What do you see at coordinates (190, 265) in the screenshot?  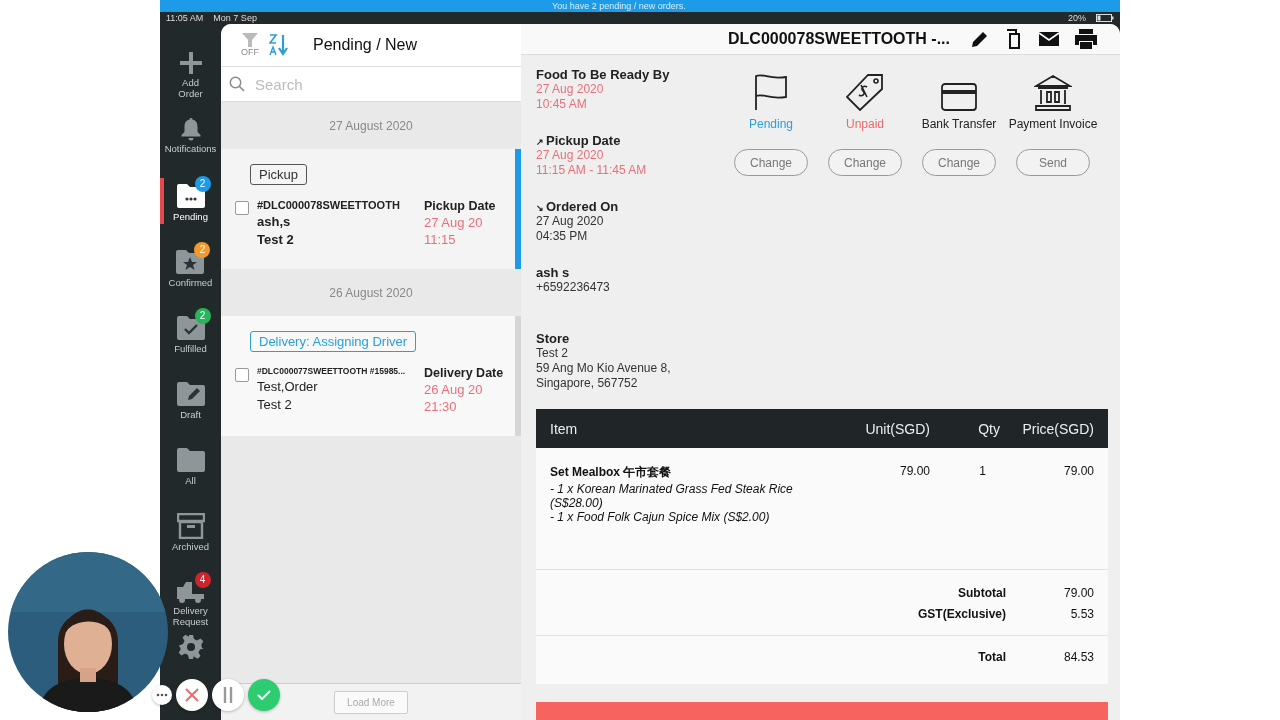 I see `sidebar-item: 2 Confirmed` at bounding box center [190, 265].